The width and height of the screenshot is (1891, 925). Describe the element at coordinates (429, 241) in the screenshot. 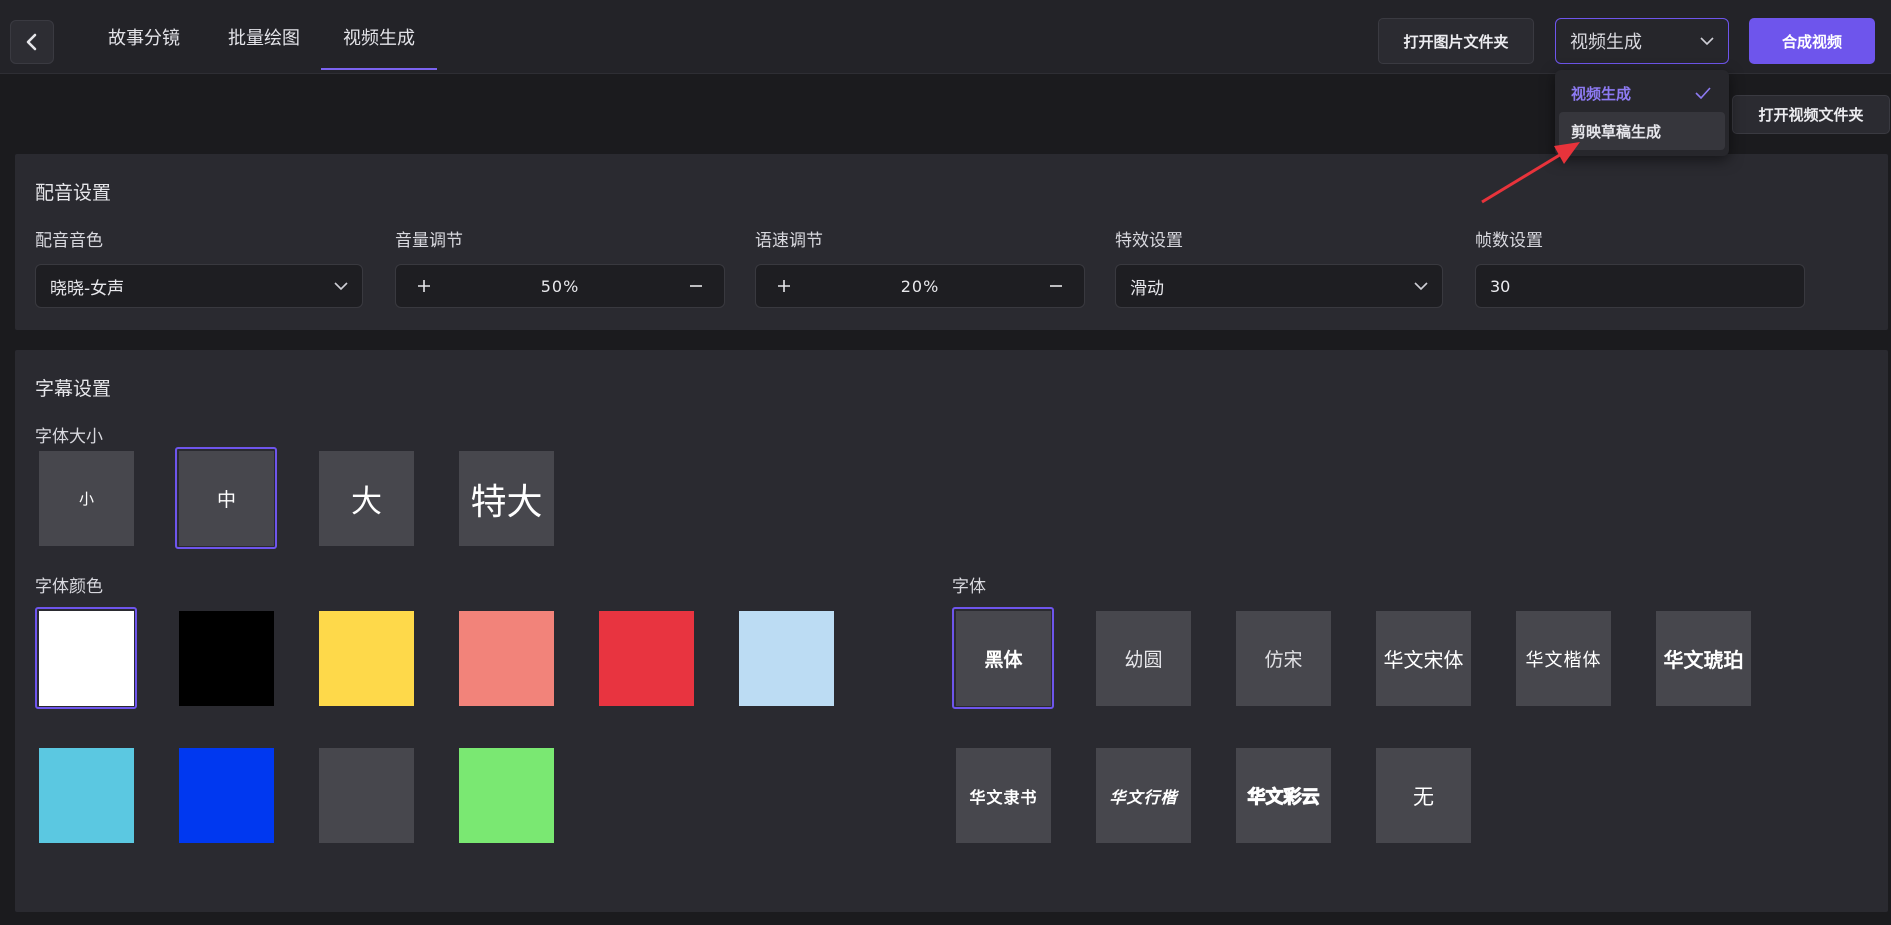

I see `volume-label: 音量调节` at that location.